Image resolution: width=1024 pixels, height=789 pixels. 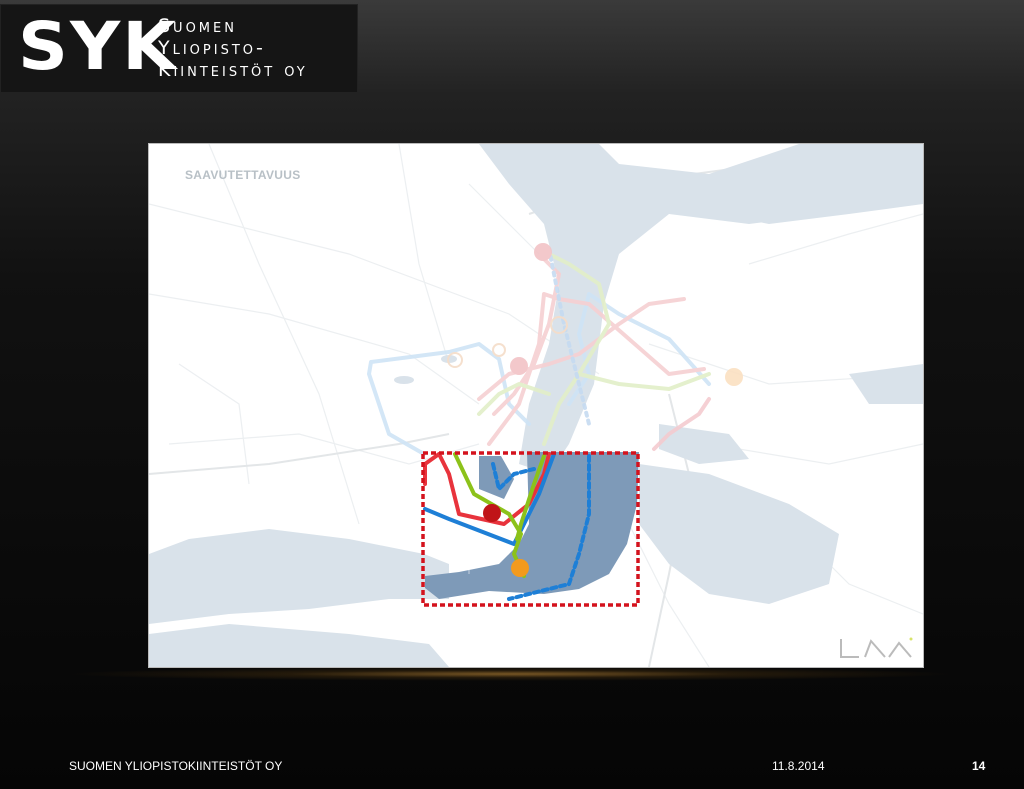 What do you see at coordinates (492, 513) in the screenshot?
I see `campus-marker-red` at bounding box center [492, 513].